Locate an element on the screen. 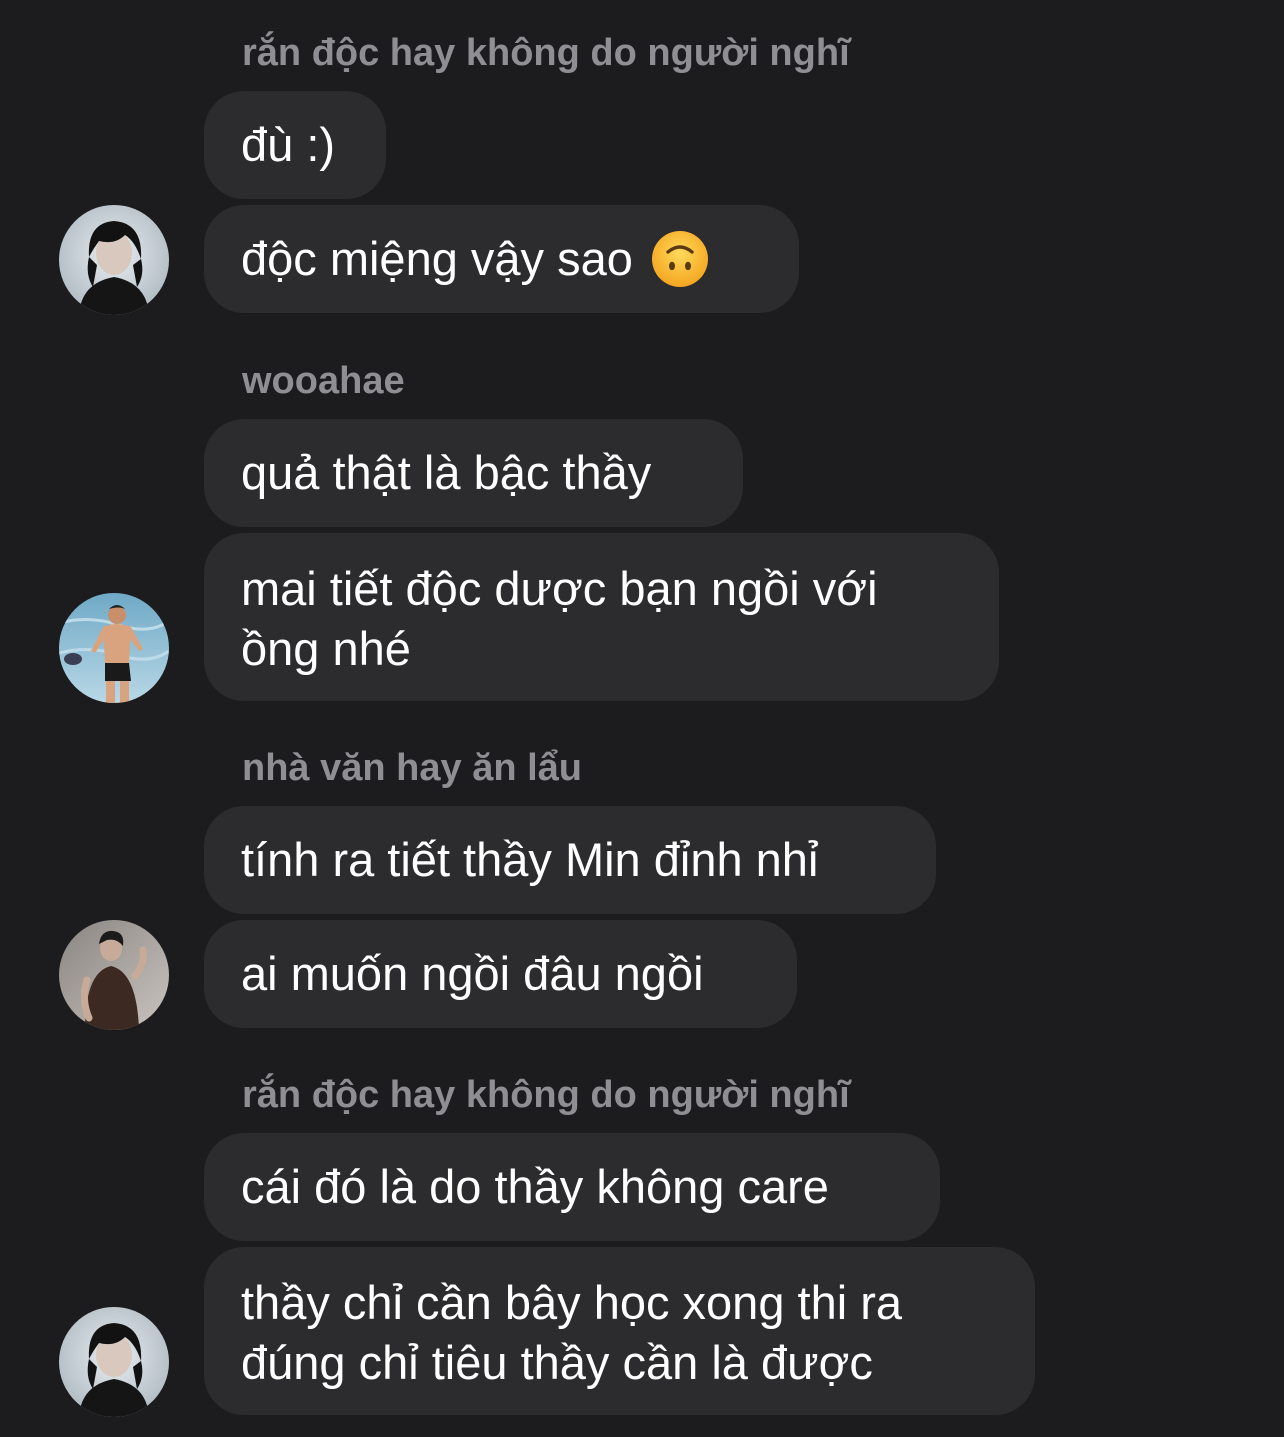 The image size is (1284, 1437). message-bubble: cái đó là do thầy không care is located at coordinates (572, 1187).